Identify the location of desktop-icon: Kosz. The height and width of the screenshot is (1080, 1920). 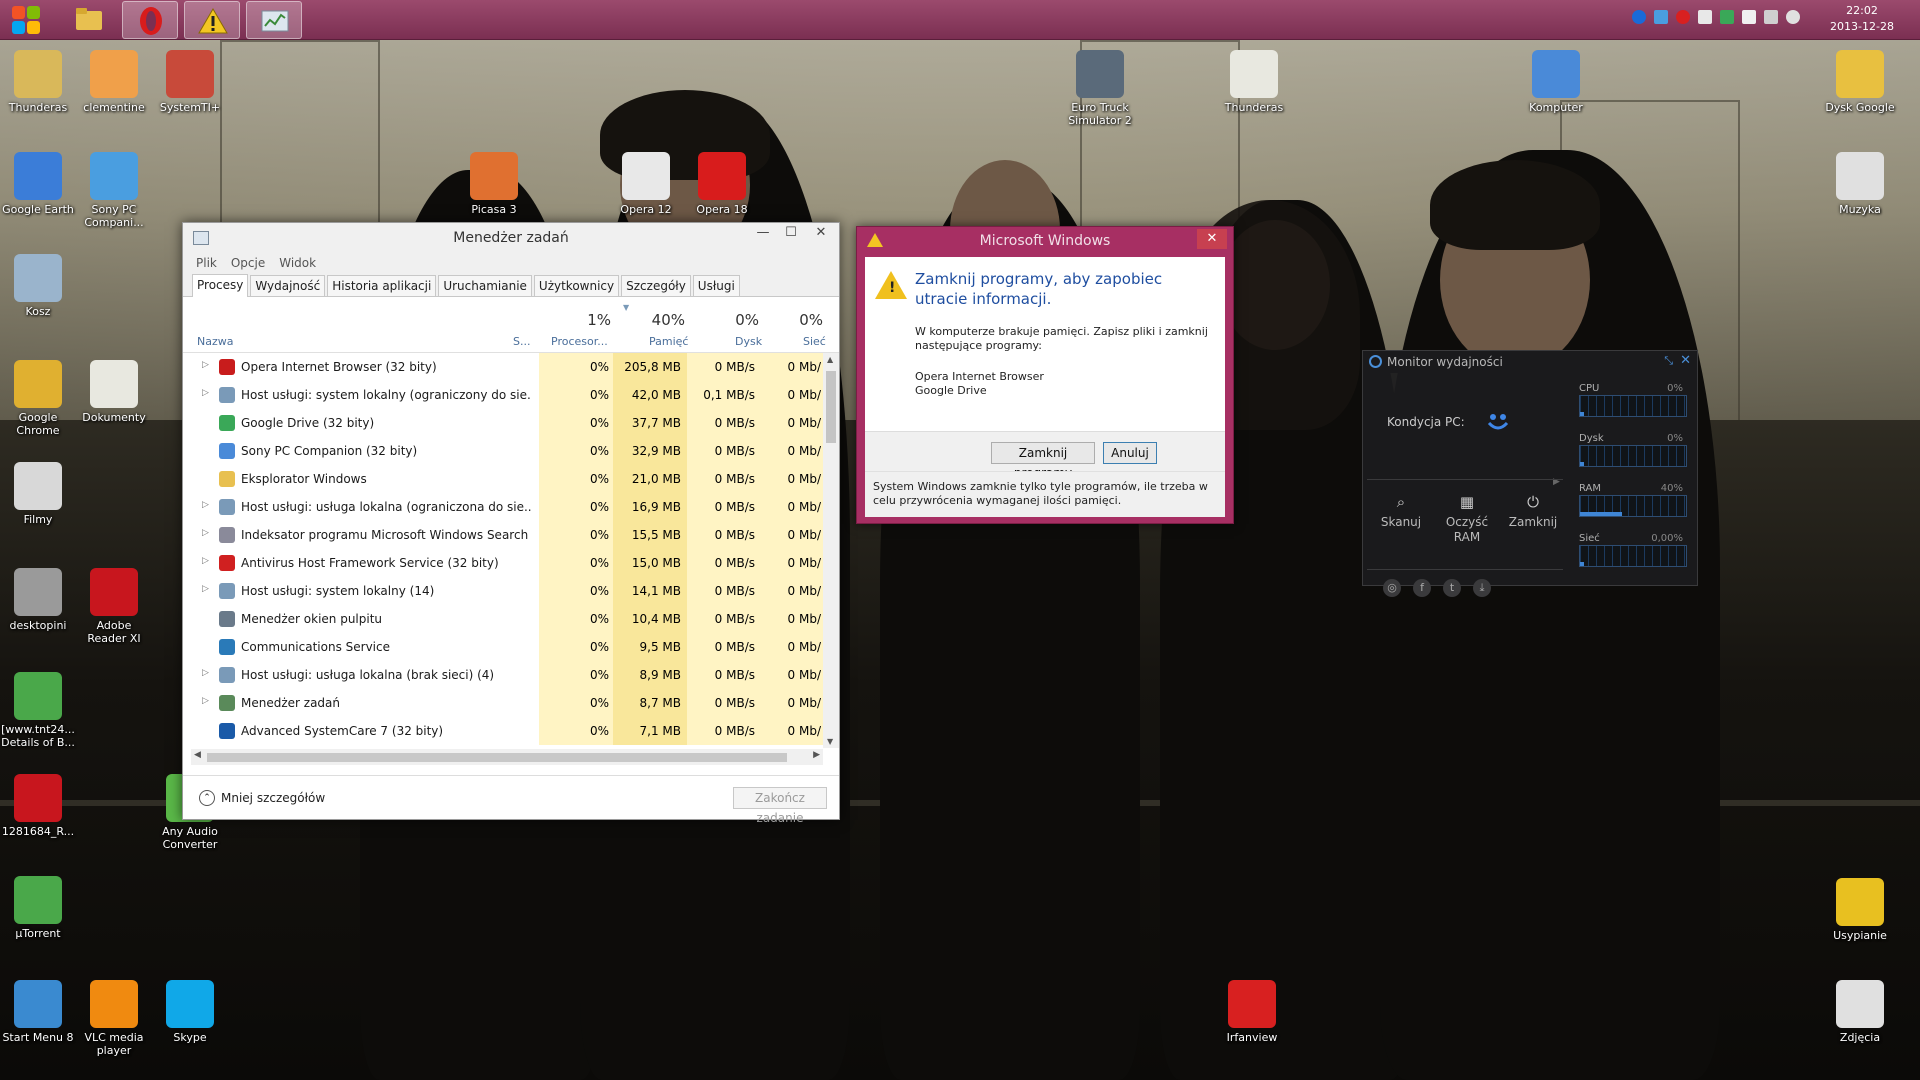
(38, 286).